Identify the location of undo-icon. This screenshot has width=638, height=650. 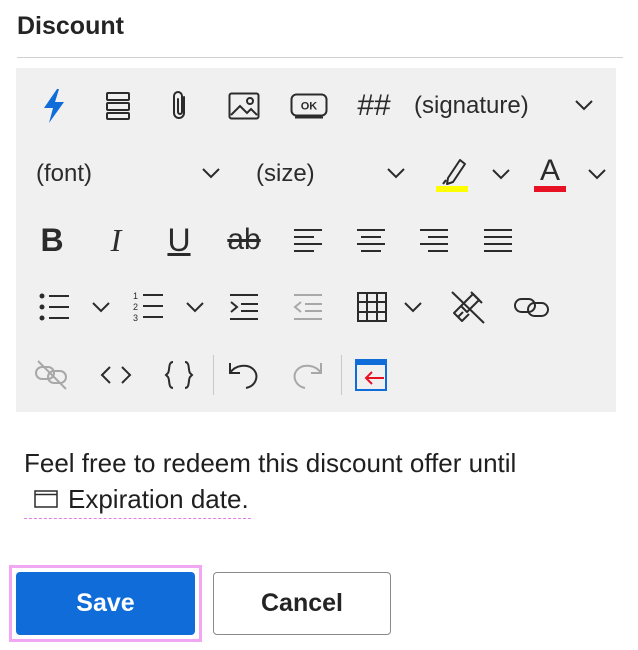
(243, 375).